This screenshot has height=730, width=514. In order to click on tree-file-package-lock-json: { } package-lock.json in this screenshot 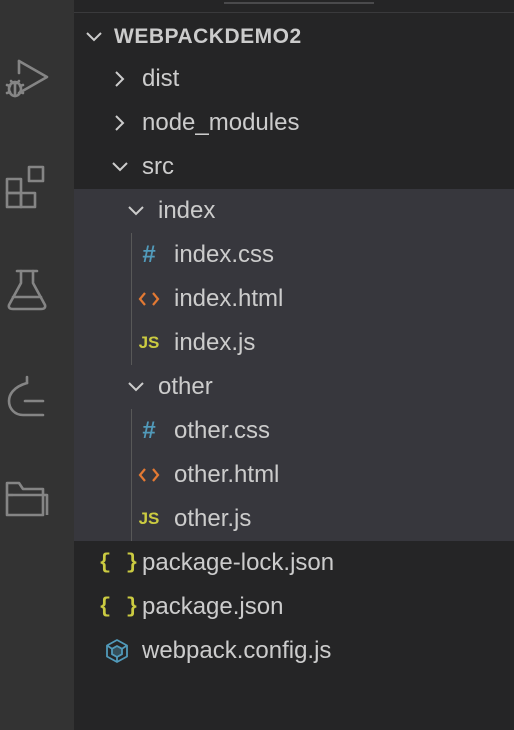, I will do `click(294, 563)`.